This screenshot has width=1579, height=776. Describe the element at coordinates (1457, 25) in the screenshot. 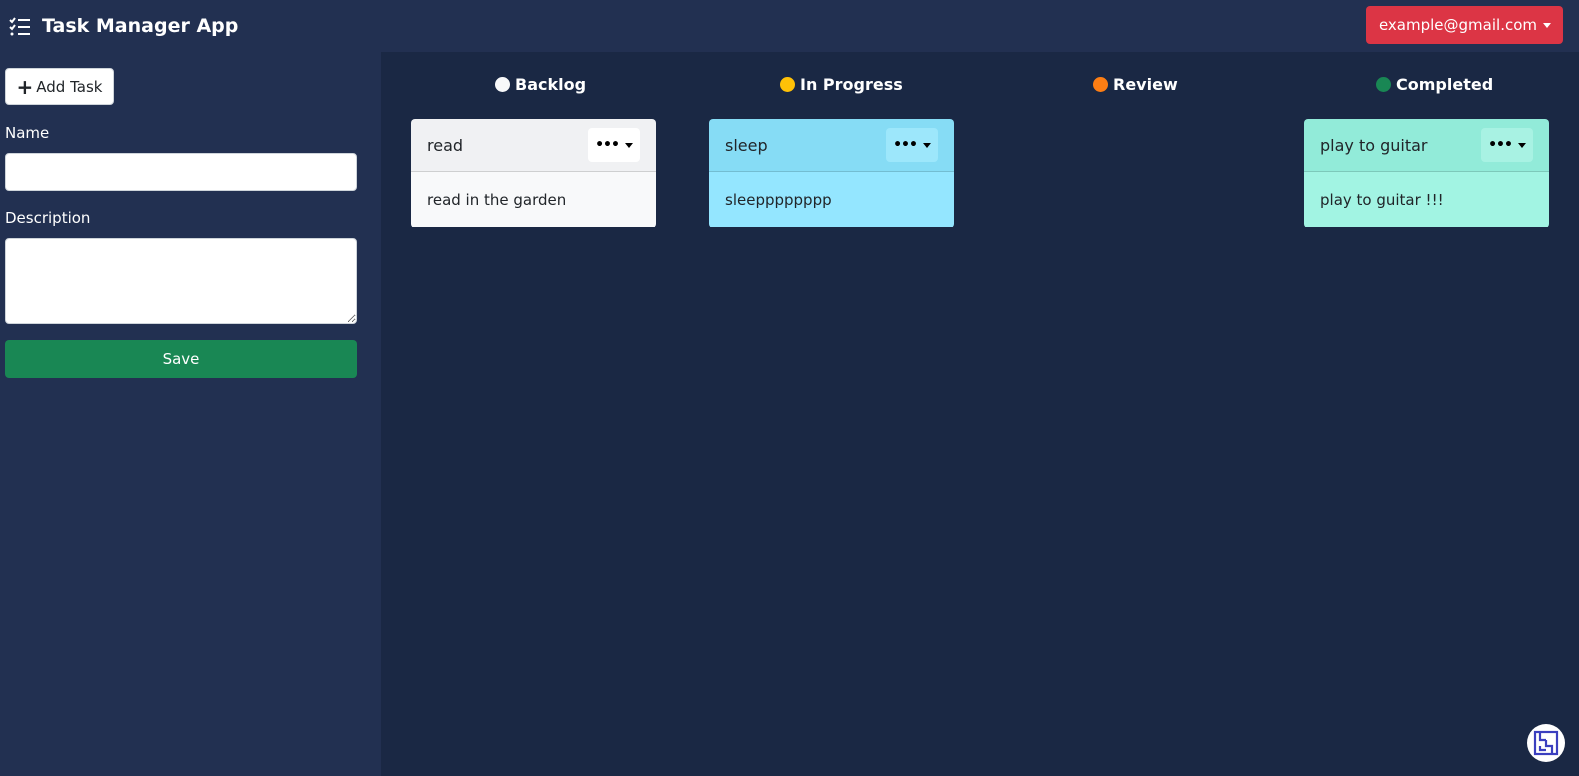

I see `user-email: example@gmail.com` at that location.